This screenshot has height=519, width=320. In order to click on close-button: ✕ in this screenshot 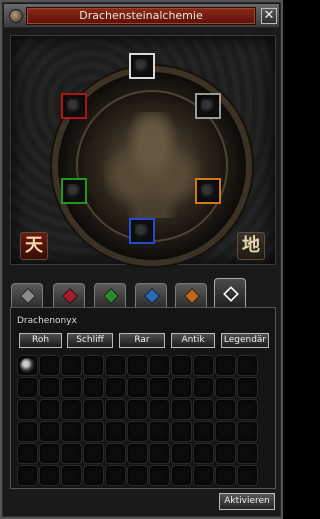, I will do `click(269, 16)`.